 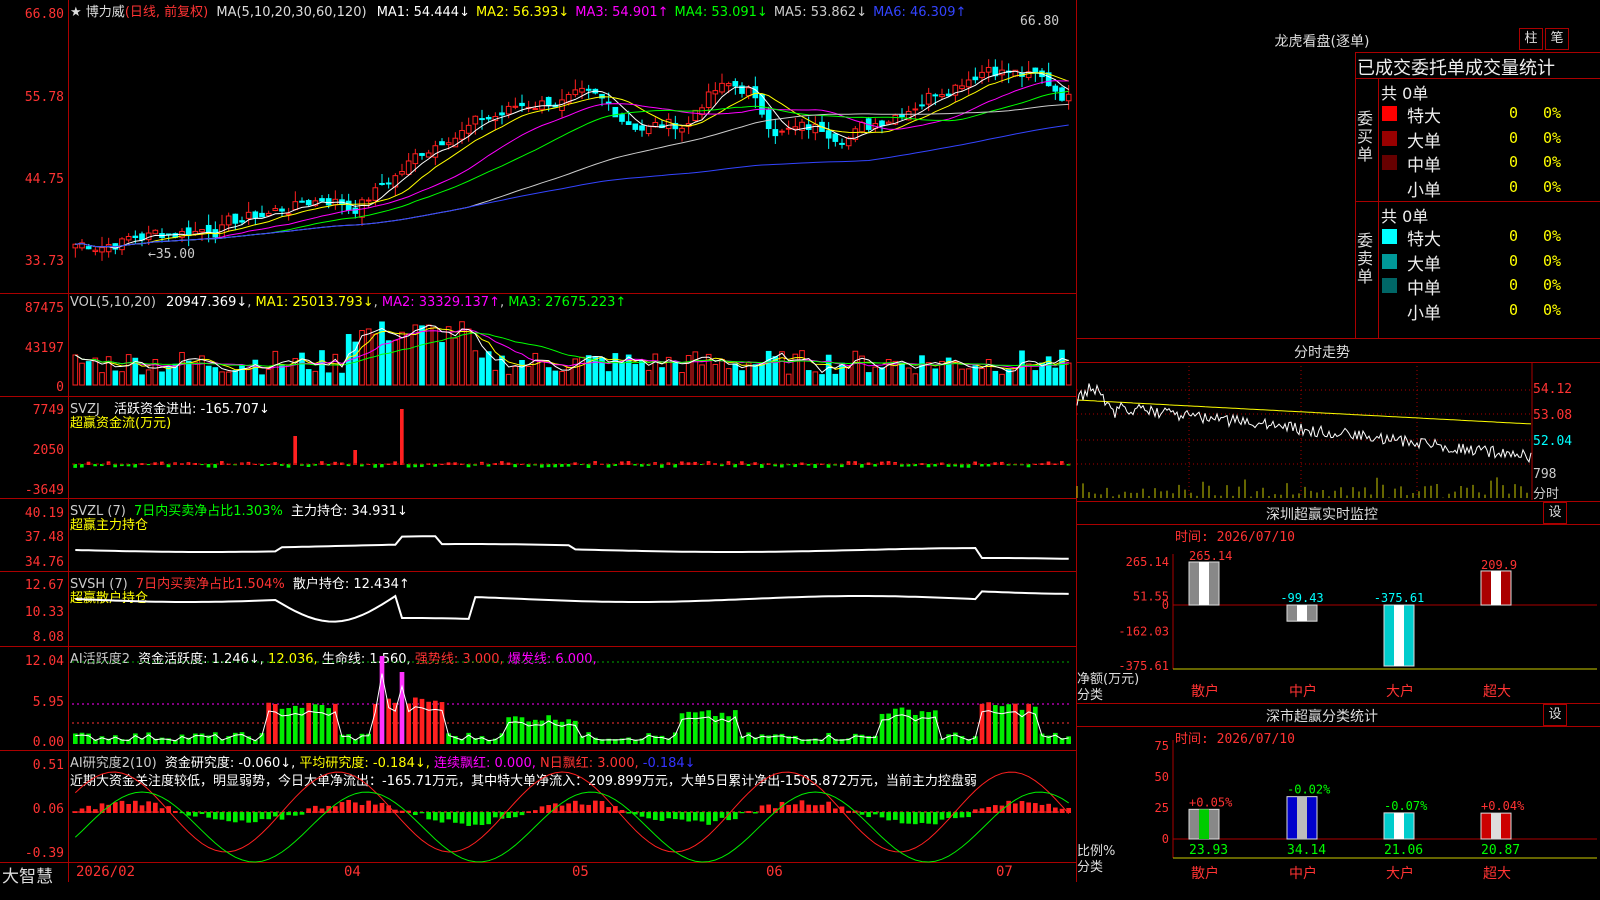 What do you see at coordinates (538, 698) in the screenshot?
I see `ai-activity-chart` at bounding box center [538, 698].